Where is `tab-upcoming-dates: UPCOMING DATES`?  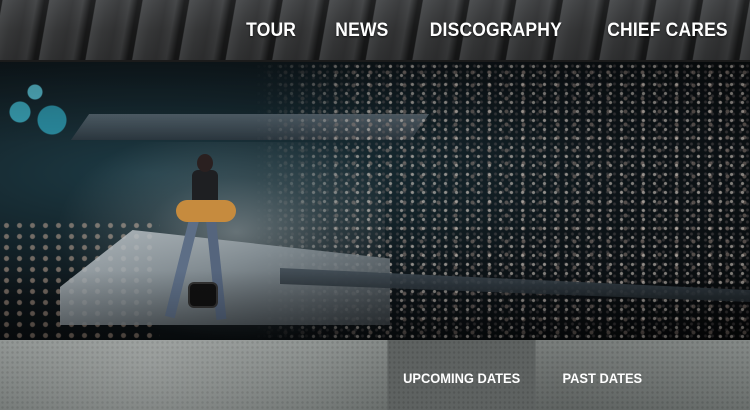 tab-upcoming-dates: UPCOMING DATES is located at coordinates (461, 375).